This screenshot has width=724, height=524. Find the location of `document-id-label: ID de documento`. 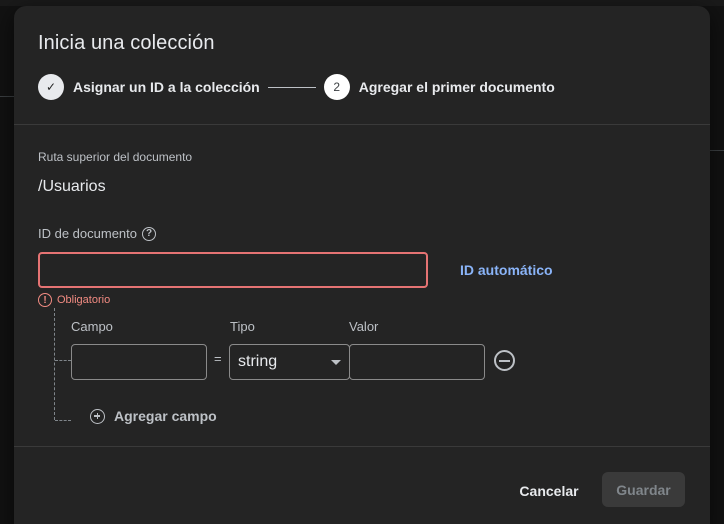

document-id-label: ID de documento is located at coordinates (88, 233).